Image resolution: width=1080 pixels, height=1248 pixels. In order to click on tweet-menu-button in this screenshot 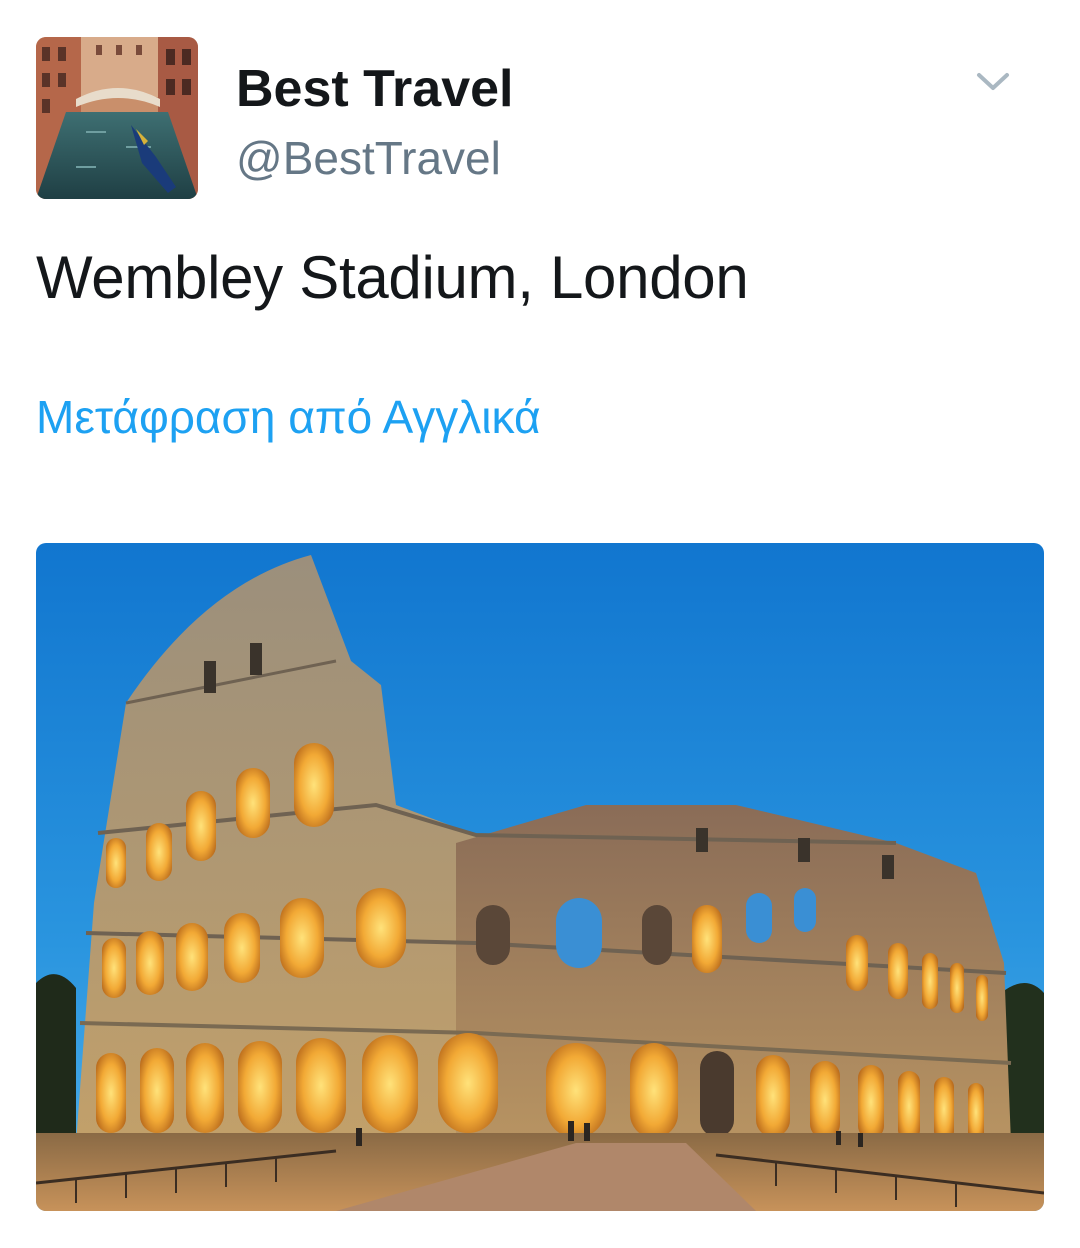, I will do `click(993, 82)`.